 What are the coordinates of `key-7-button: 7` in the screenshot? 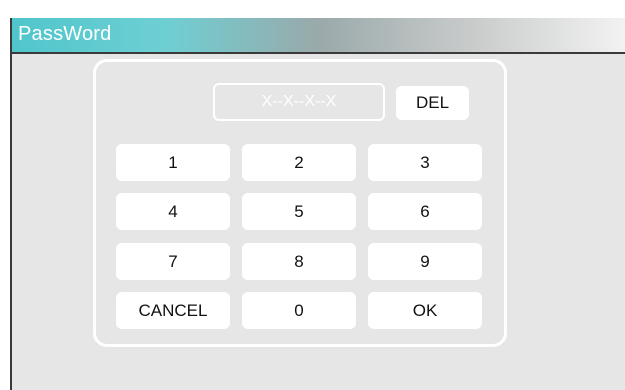 It's located at (173, 261).